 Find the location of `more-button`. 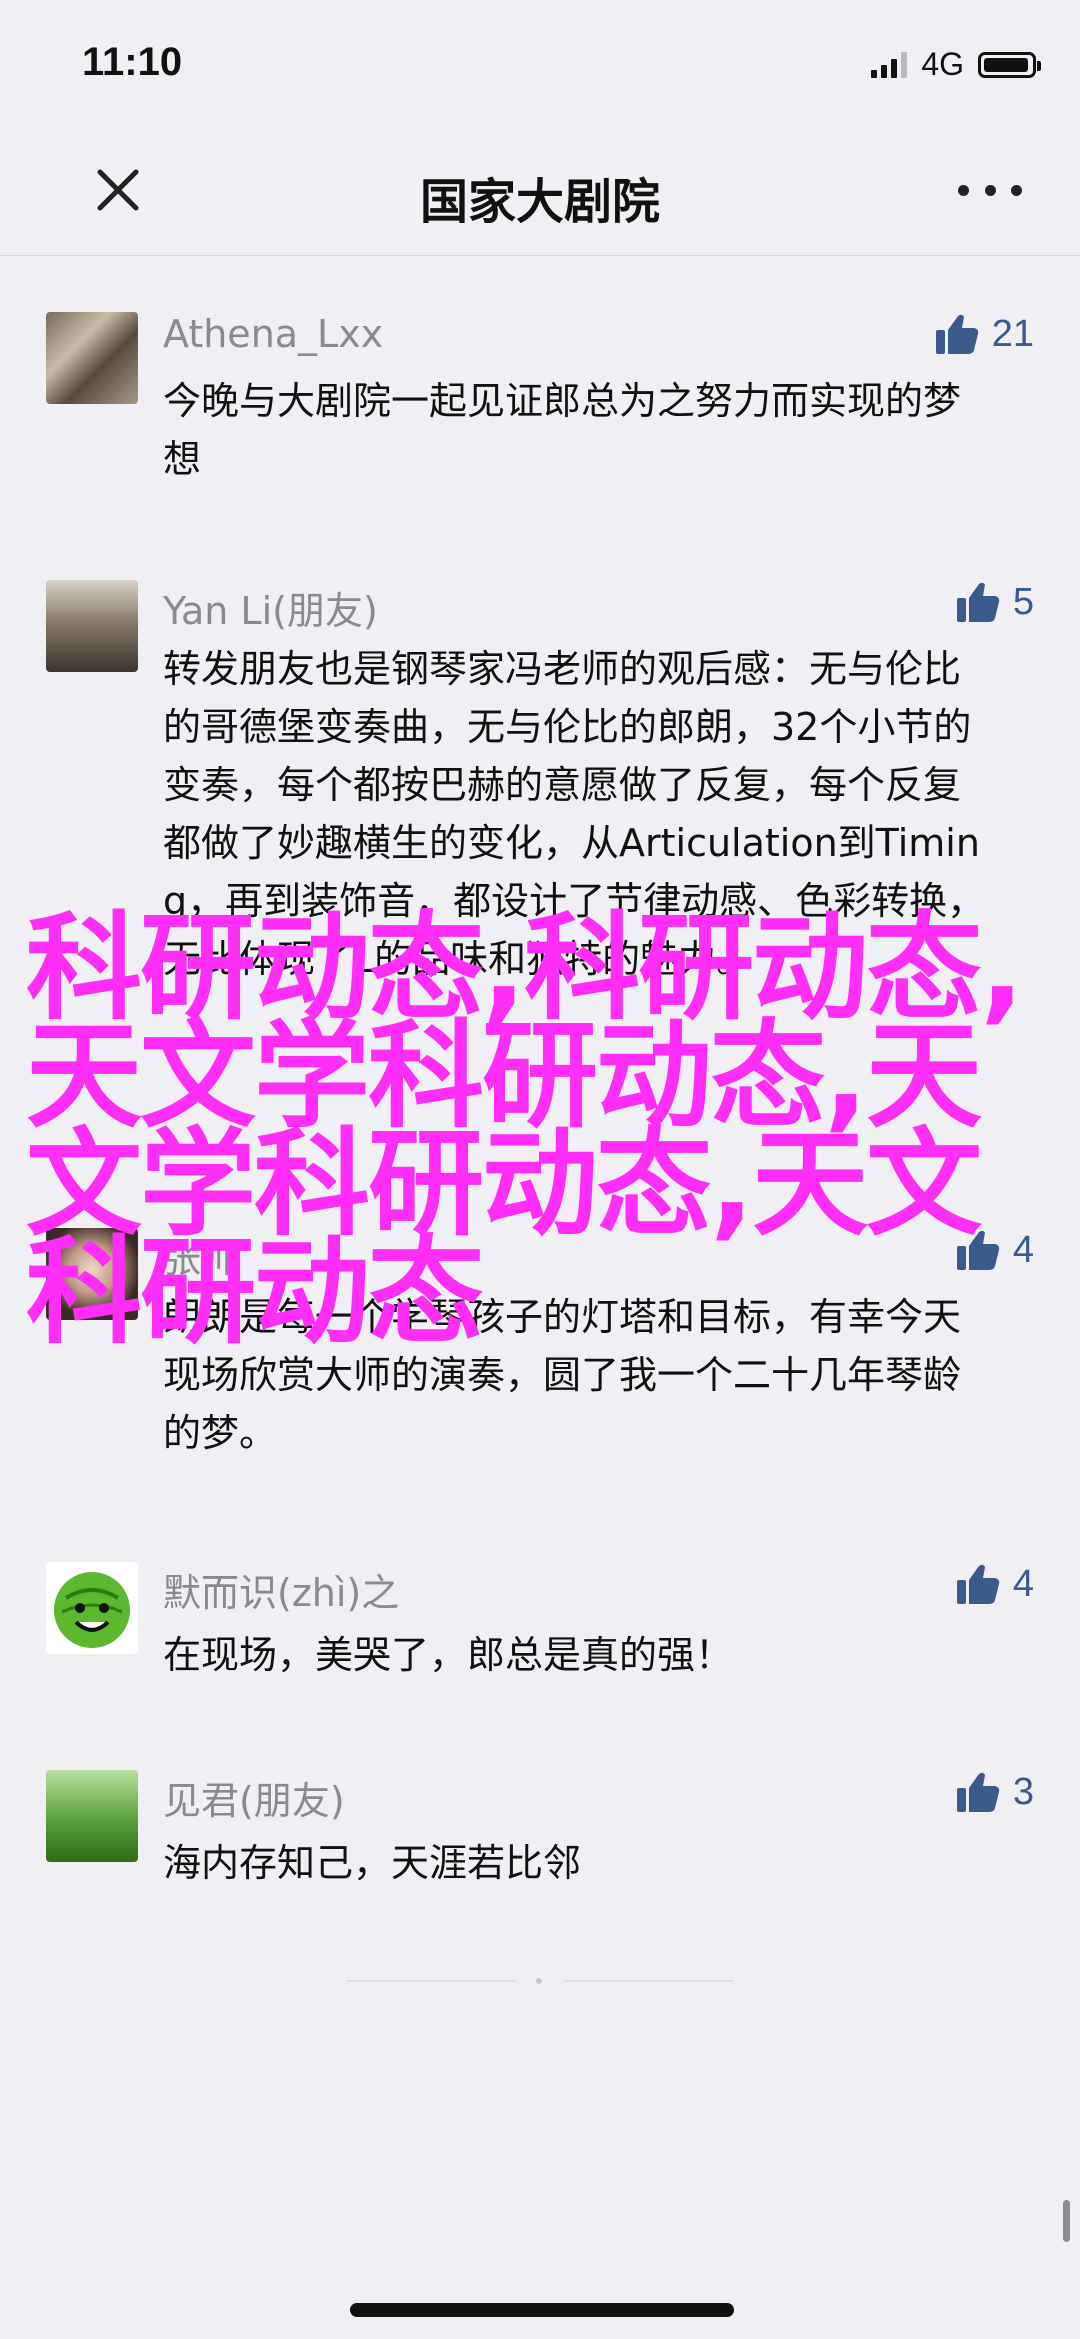

more-button is located at coordinates (990, 190).